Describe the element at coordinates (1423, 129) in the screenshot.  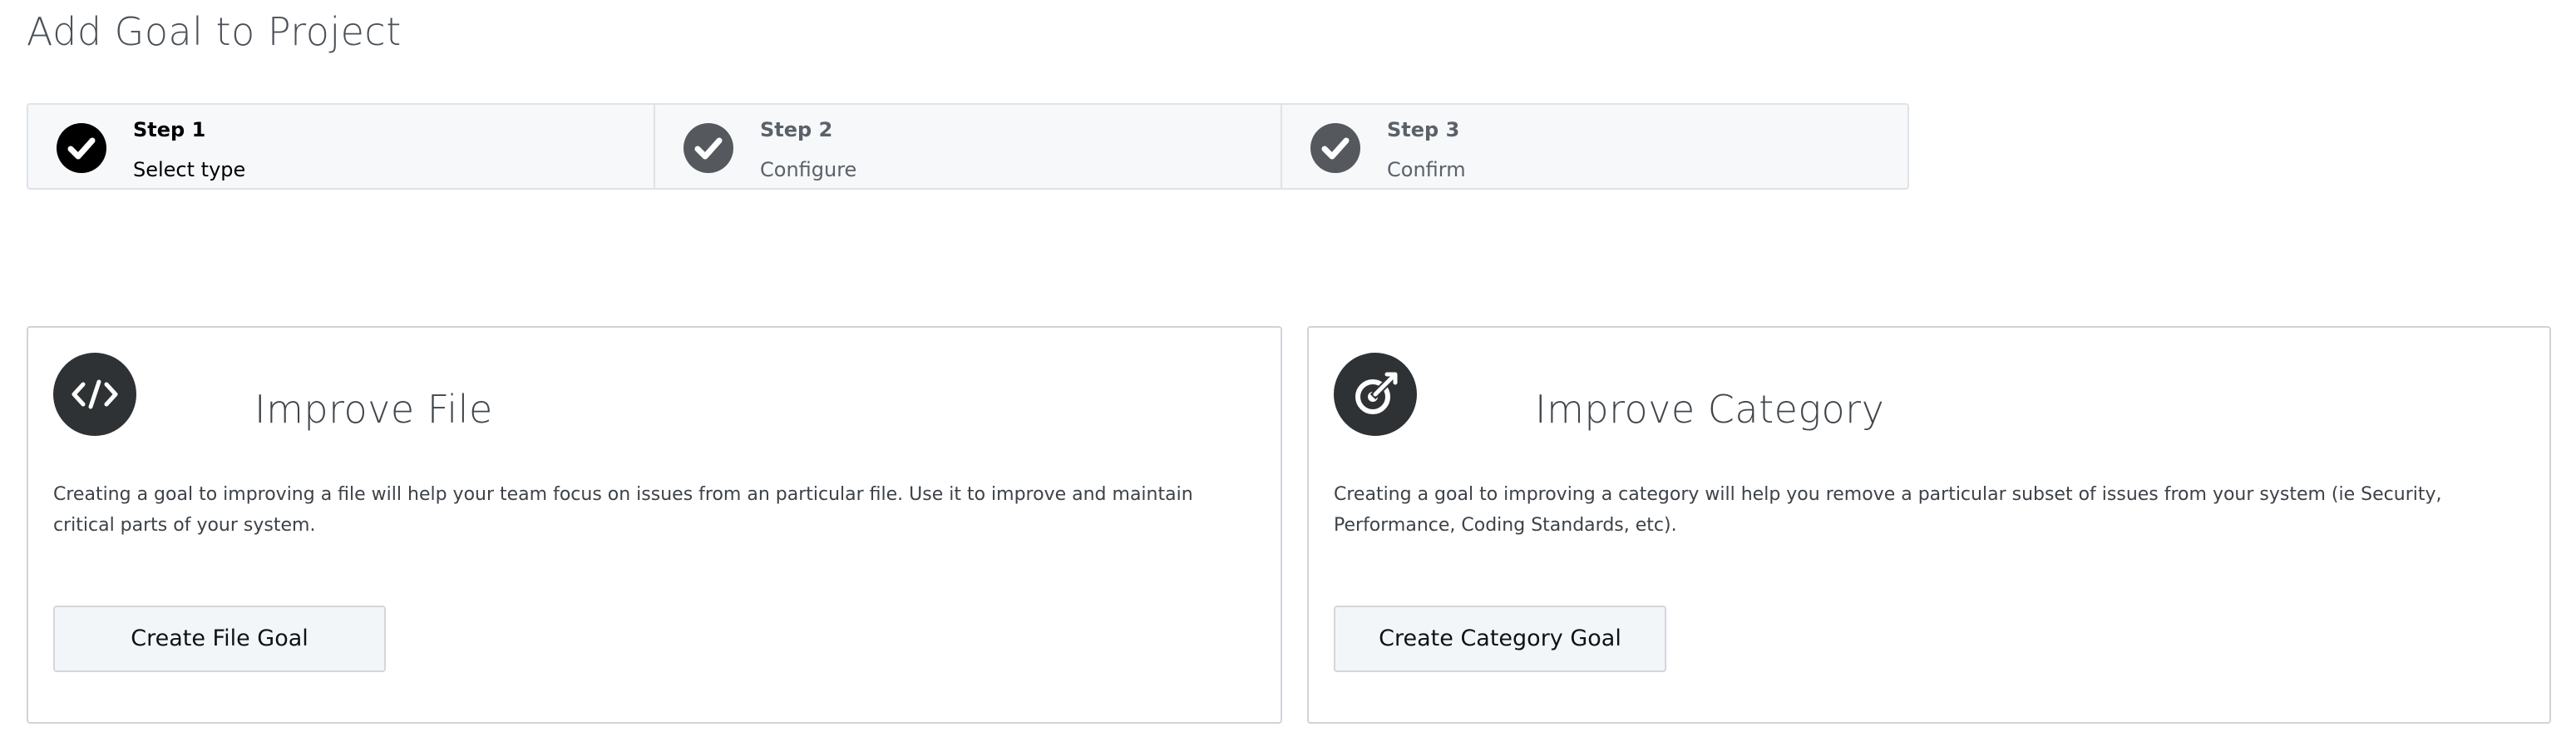
I see `step-label: Step 3` at that location.